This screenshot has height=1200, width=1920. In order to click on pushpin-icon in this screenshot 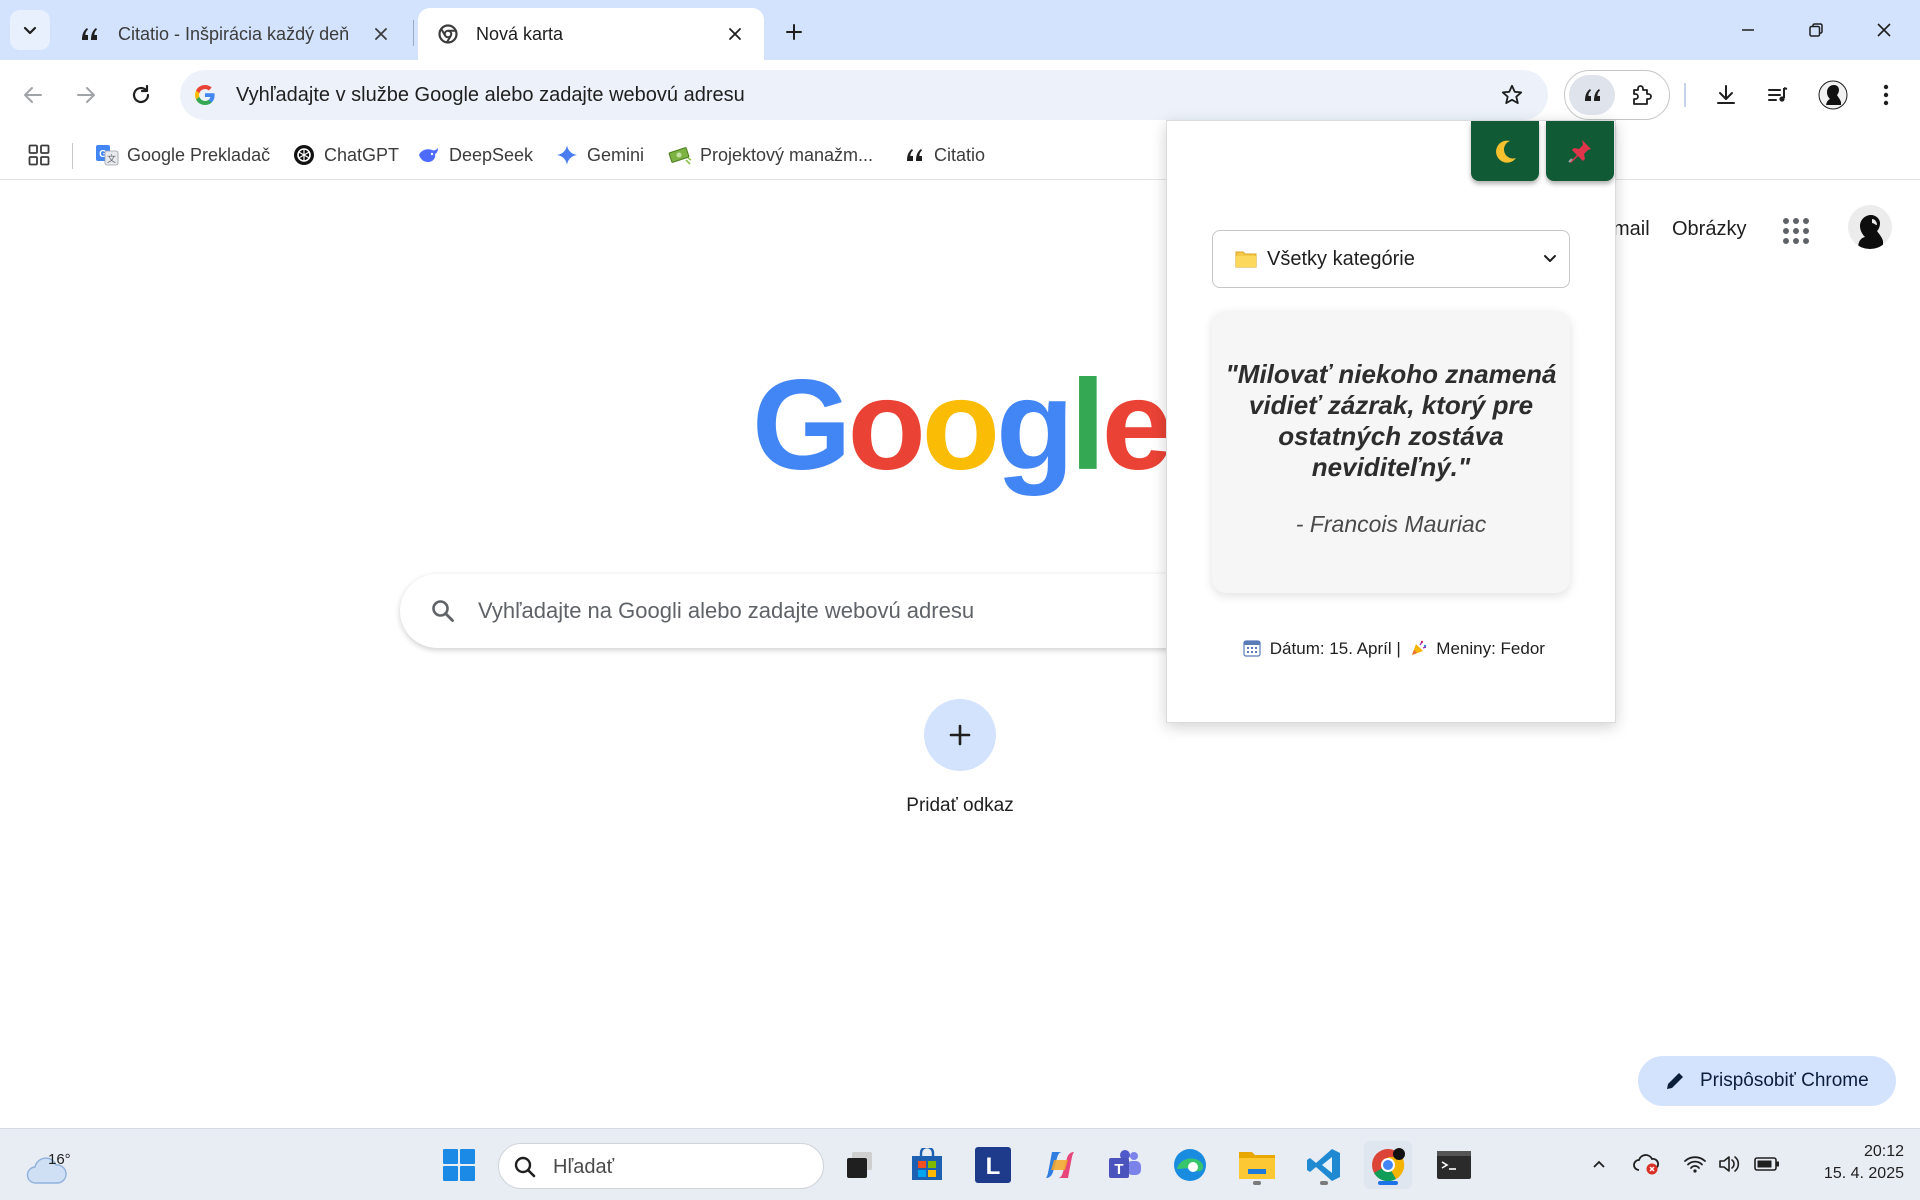, I will do `click(1579, 151)`.